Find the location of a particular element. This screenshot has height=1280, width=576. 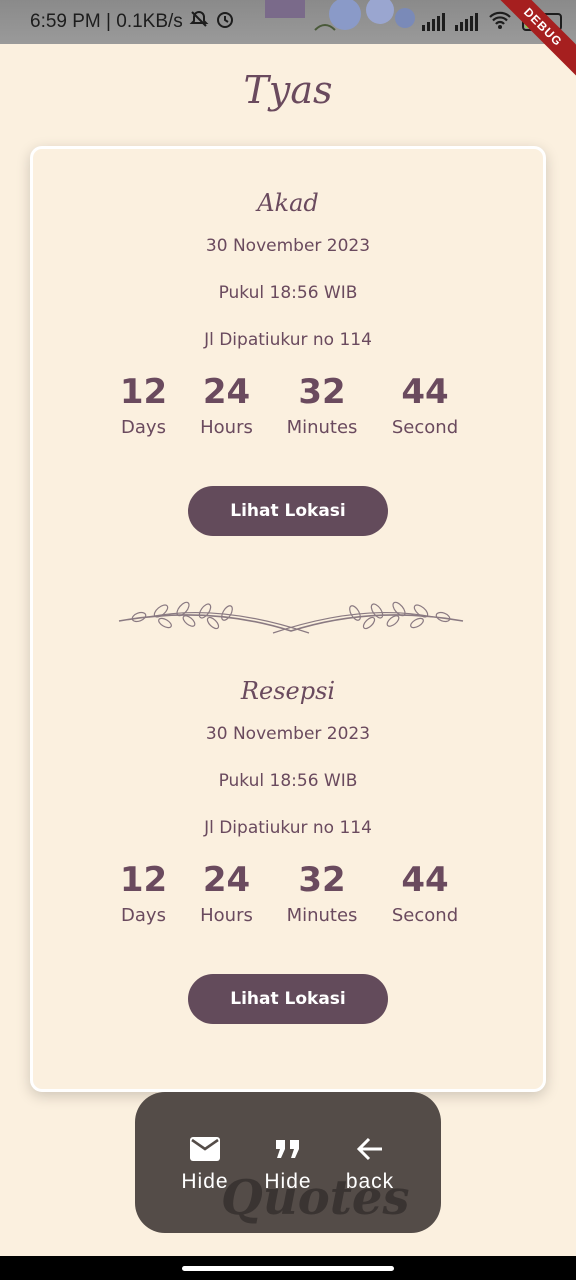

alarm-icon is located at coordinates (225, 22).